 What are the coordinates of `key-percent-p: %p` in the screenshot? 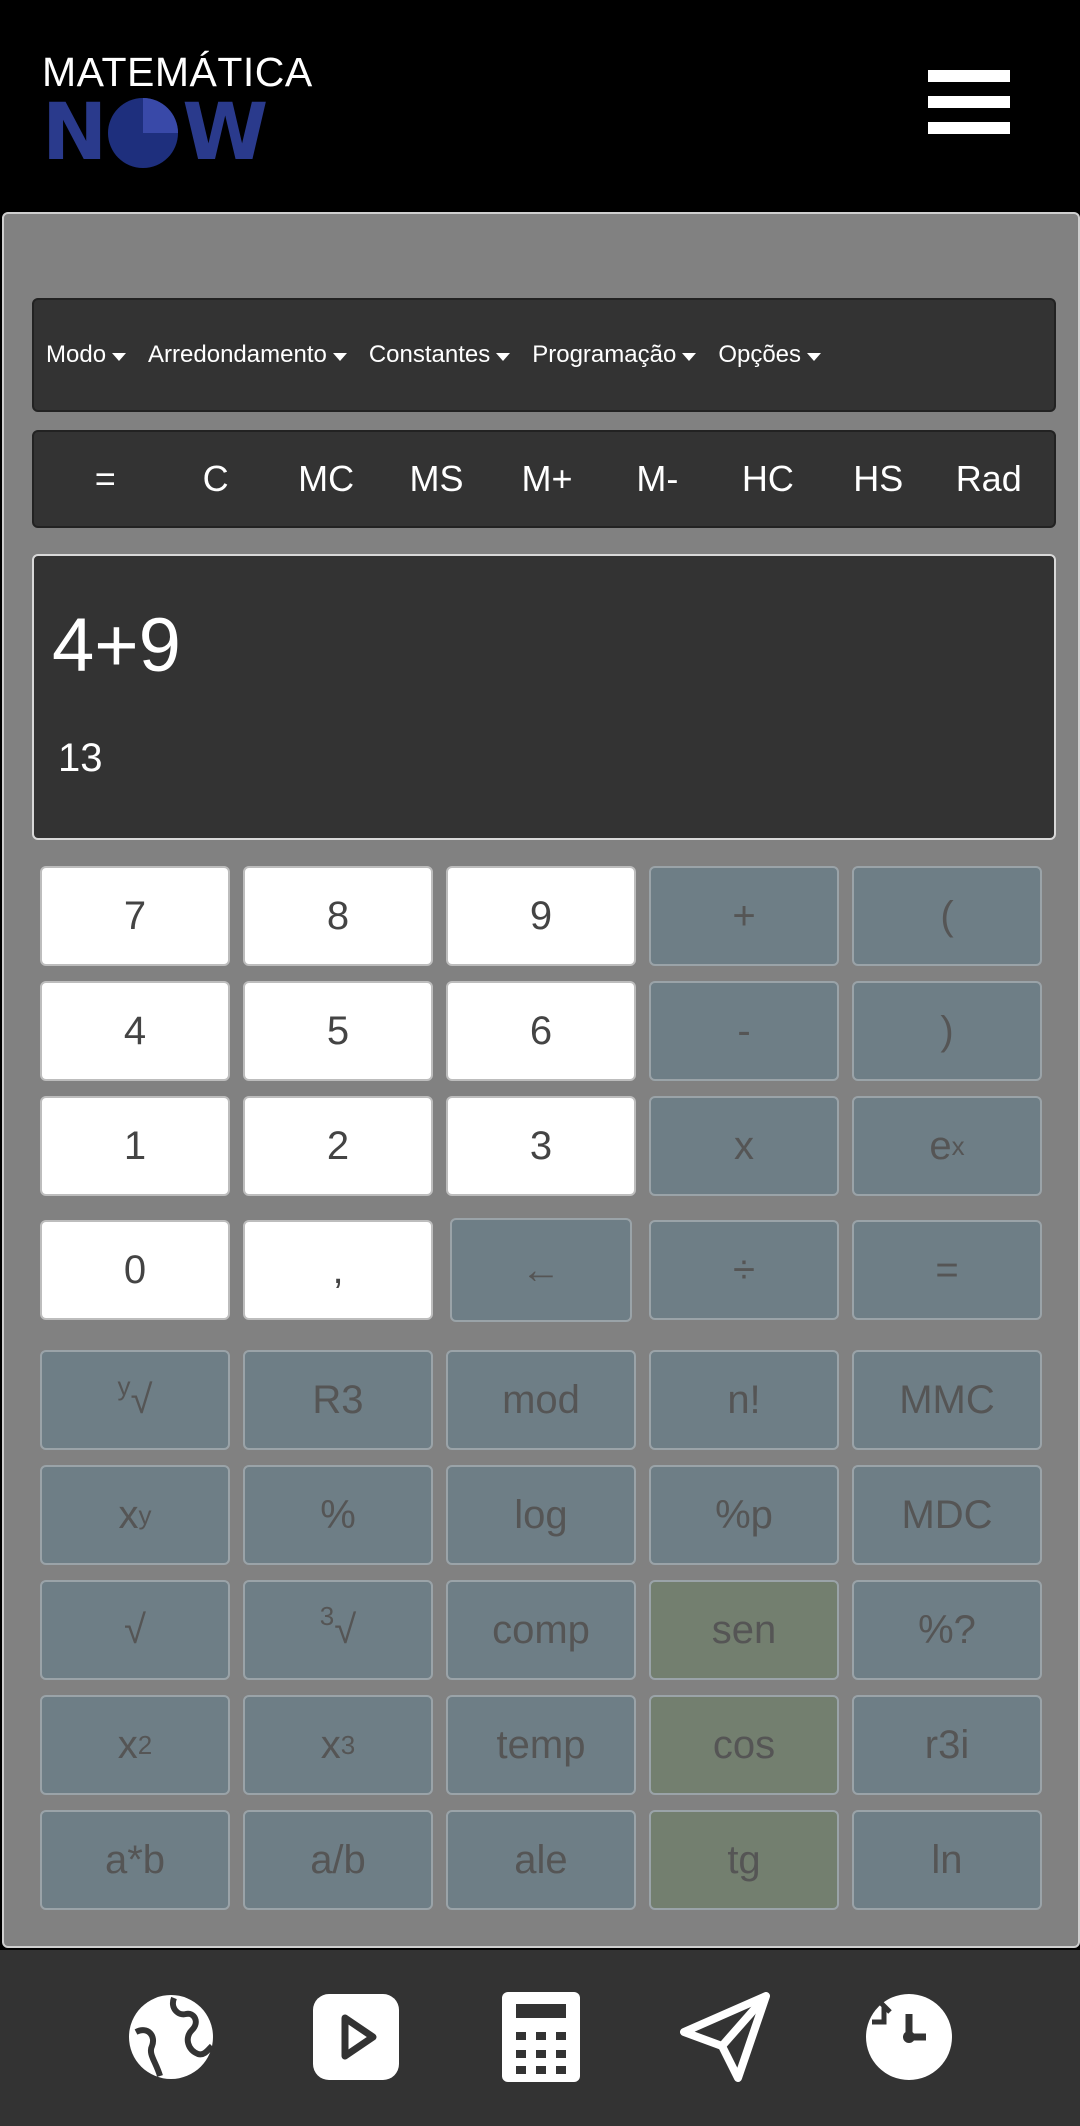 It's located at (744, 1515).